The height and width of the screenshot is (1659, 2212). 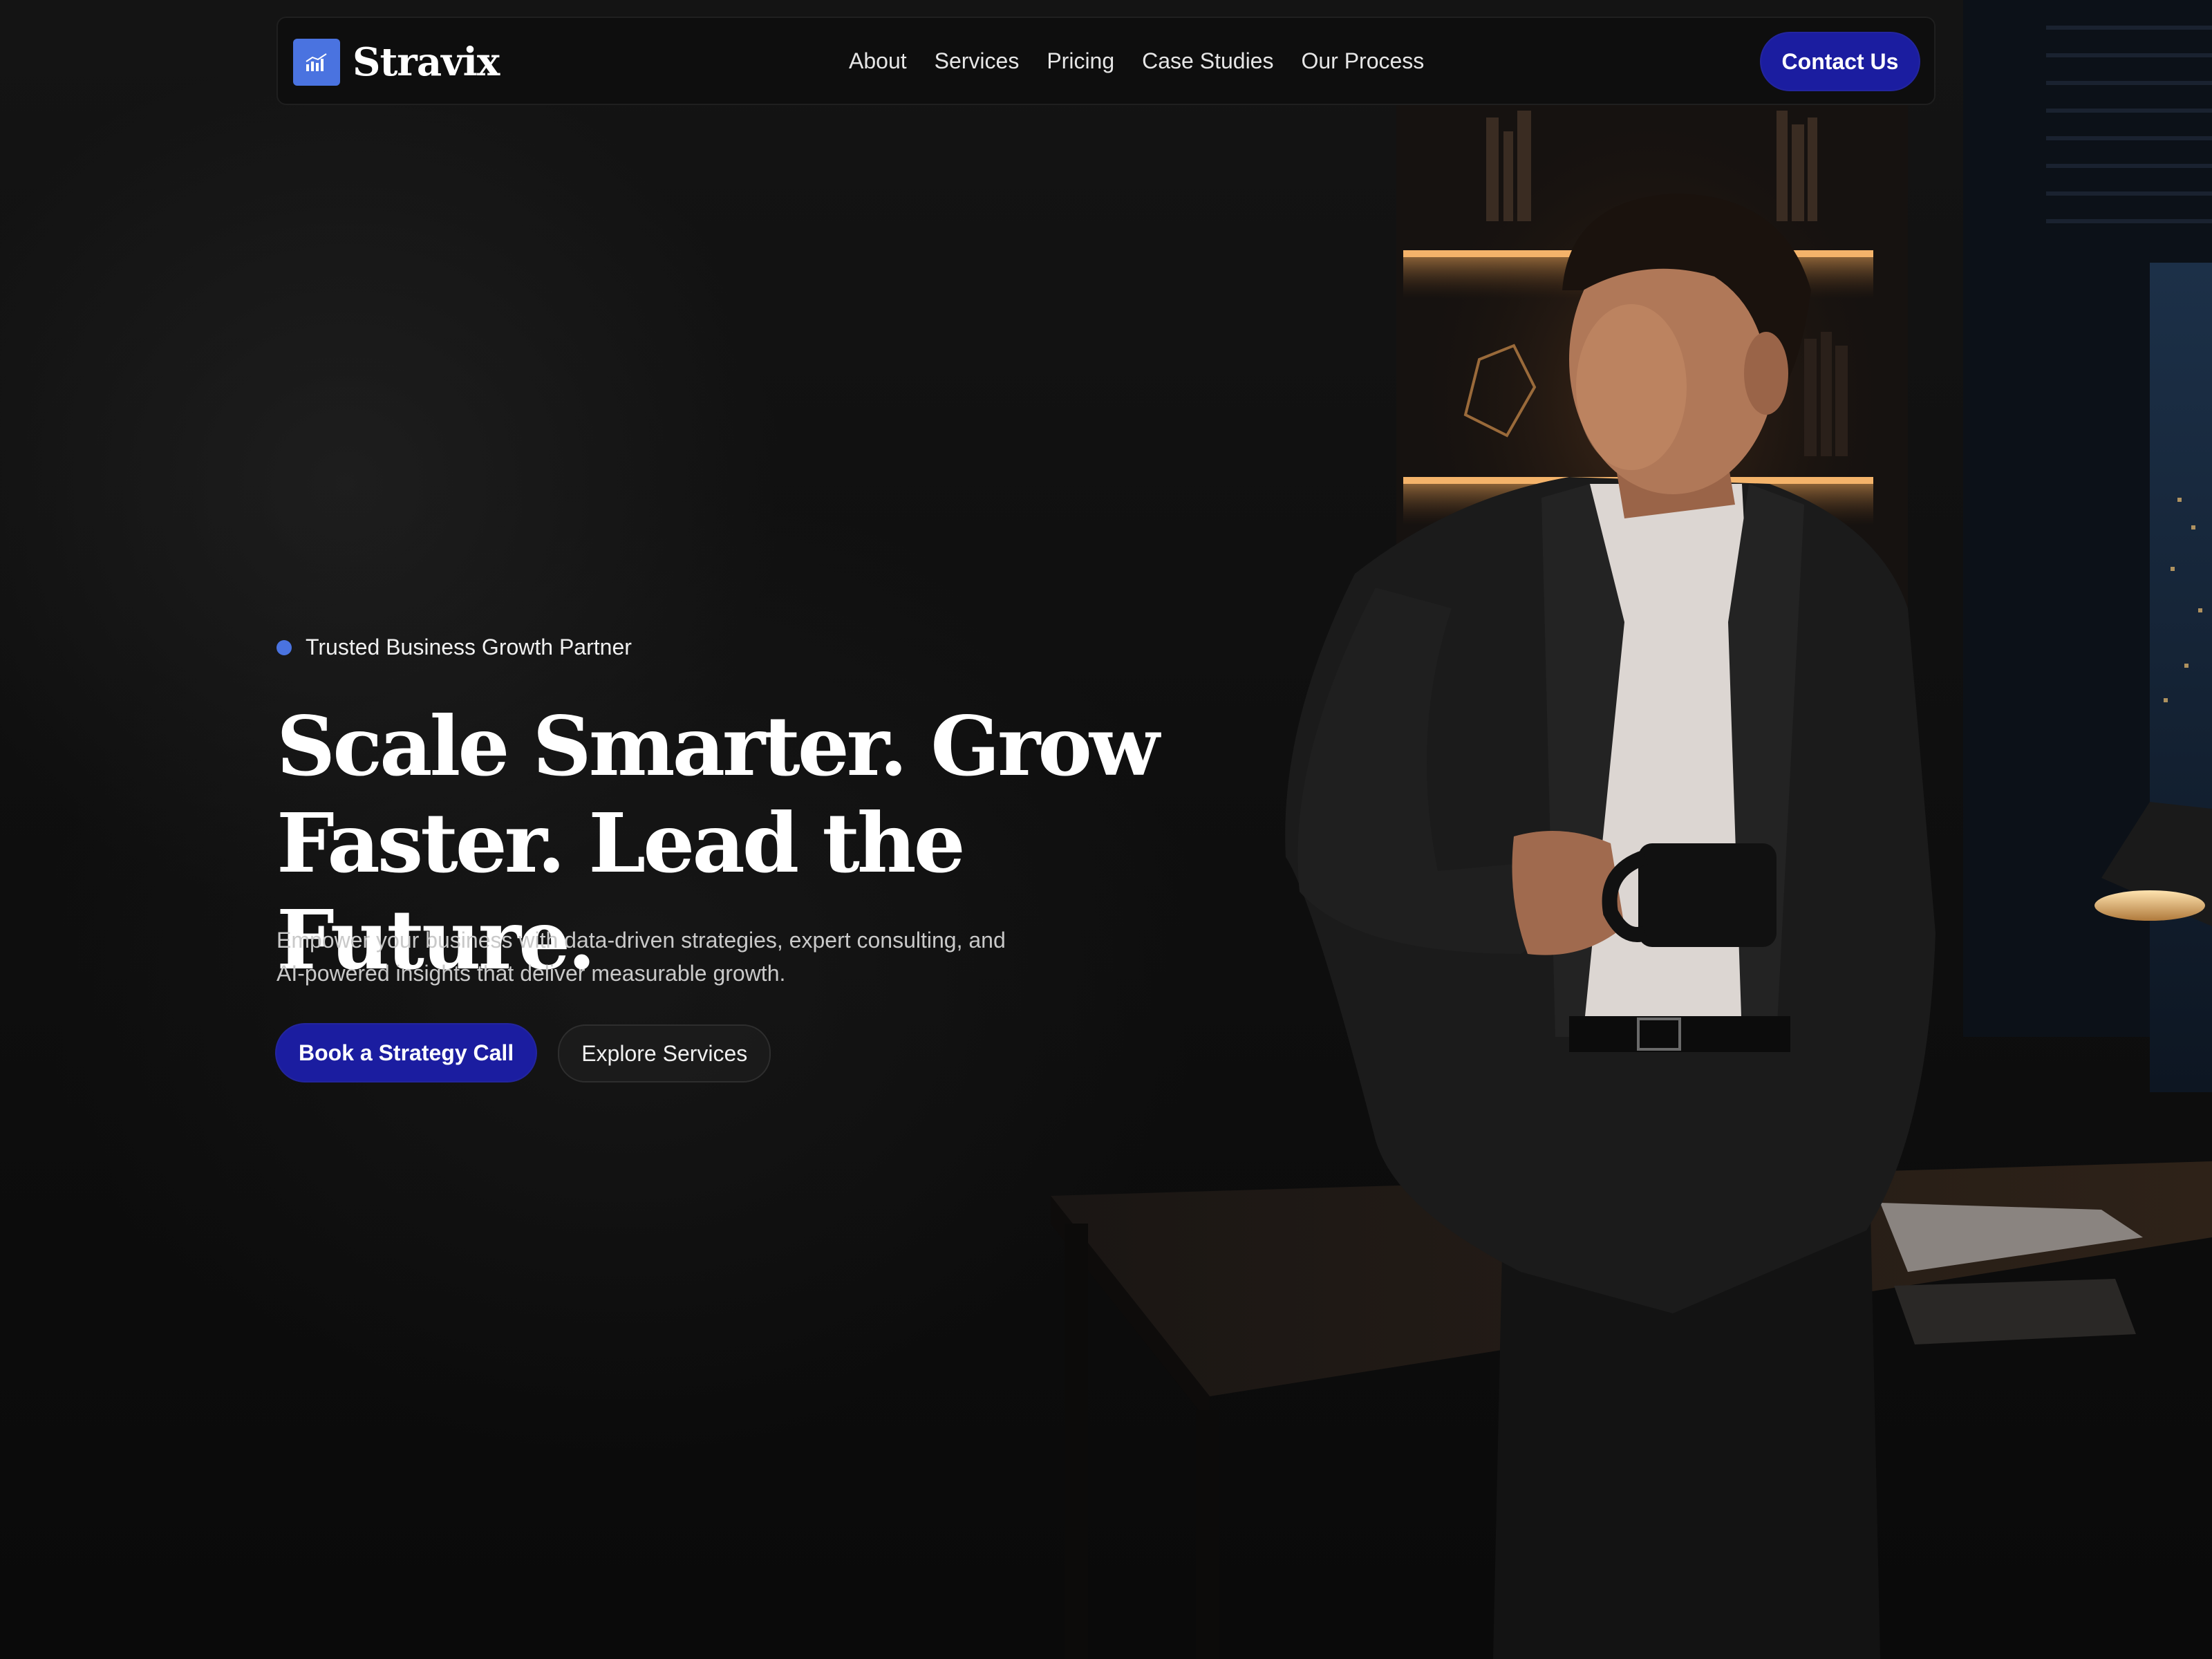 I want to click on brand-logo: Stravix, so click(x=397, y=62).